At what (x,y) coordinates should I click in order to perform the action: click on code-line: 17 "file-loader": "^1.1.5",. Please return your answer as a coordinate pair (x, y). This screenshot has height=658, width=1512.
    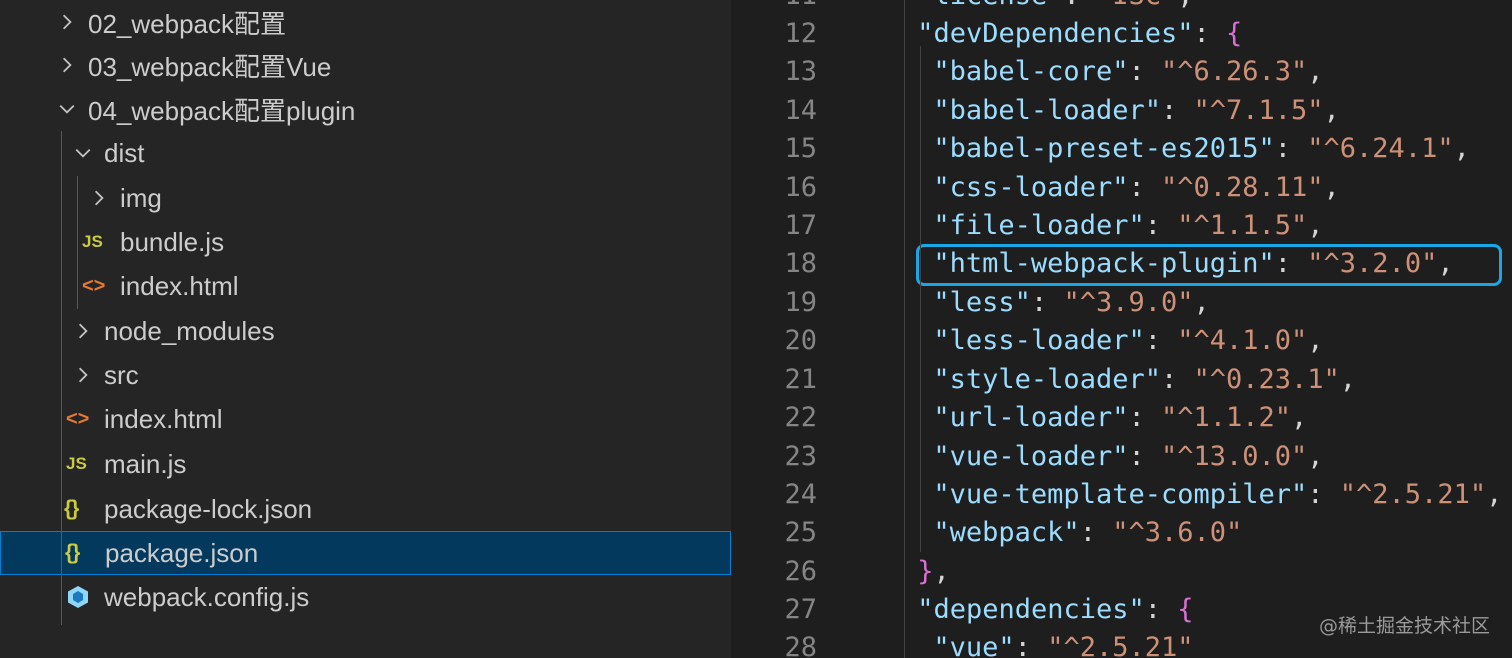
    Looking at the image, I should click on (1121, 227).